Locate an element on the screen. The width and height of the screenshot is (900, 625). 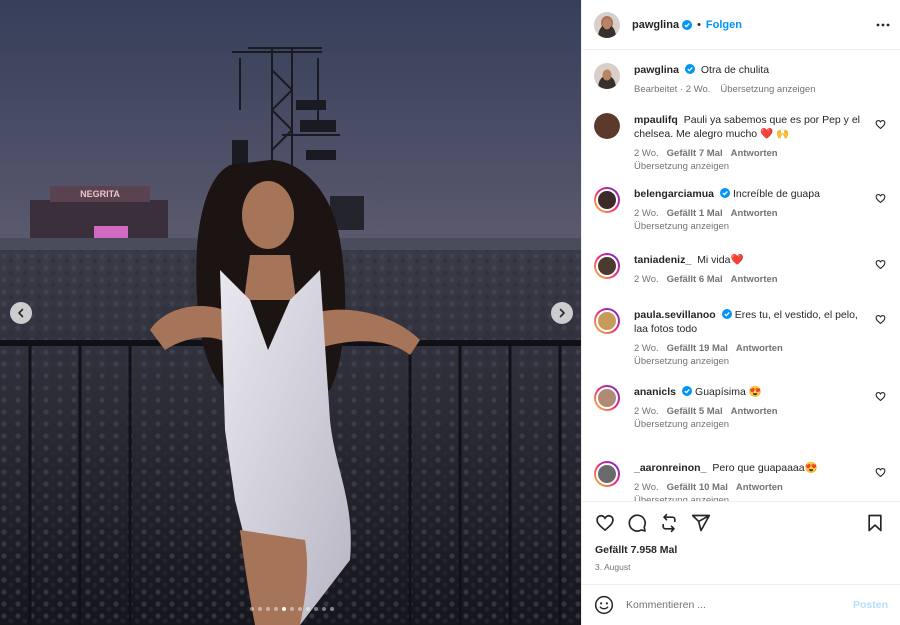
comment-button is located at coordinates (637, 523).